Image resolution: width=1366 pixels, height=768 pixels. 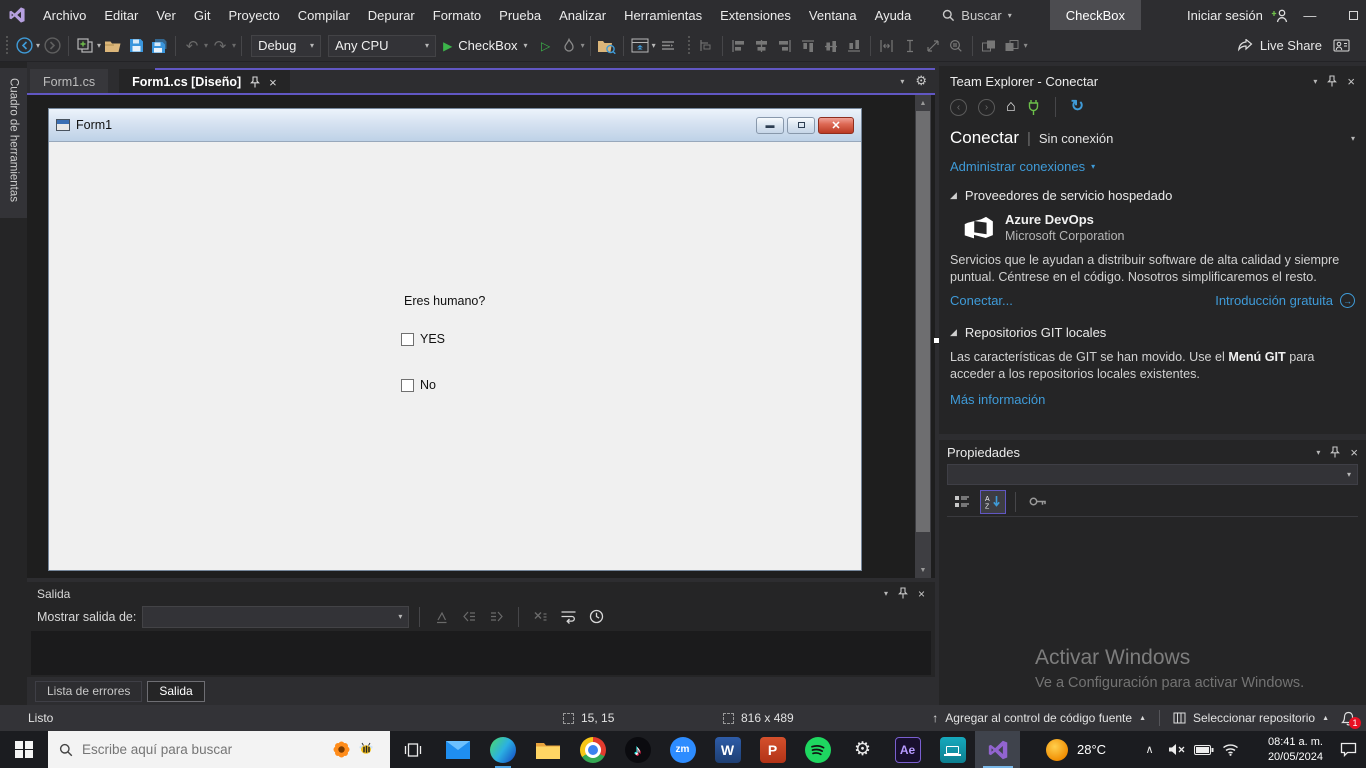 I want to click on manage-connections-link: Administrar conexiones ▾, so click(x=1152, y=166).